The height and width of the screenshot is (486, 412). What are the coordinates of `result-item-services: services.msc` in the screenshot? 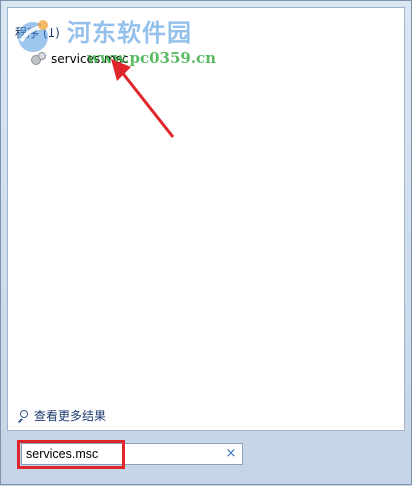 It's located at (80, 59).